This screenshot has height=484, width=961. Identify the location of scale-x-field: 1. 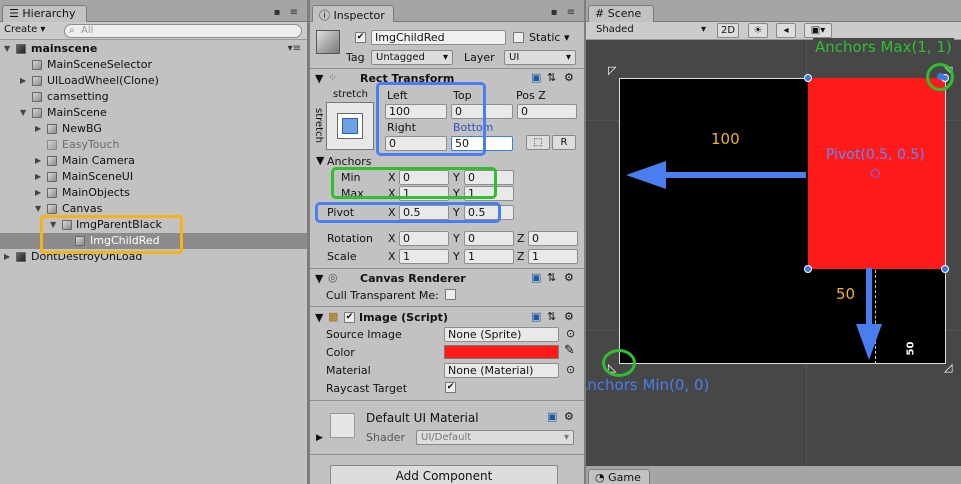
(424, 256).